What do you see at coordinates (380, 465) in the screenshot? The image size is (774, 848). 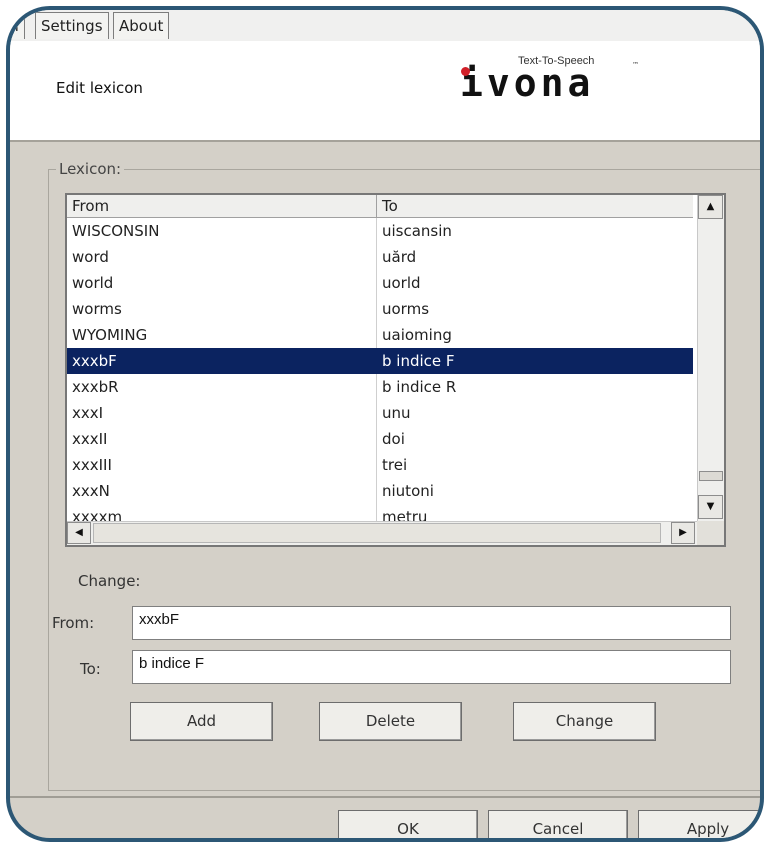 I see `table-row: xxxIII trei` at bounding box center [380, 465].